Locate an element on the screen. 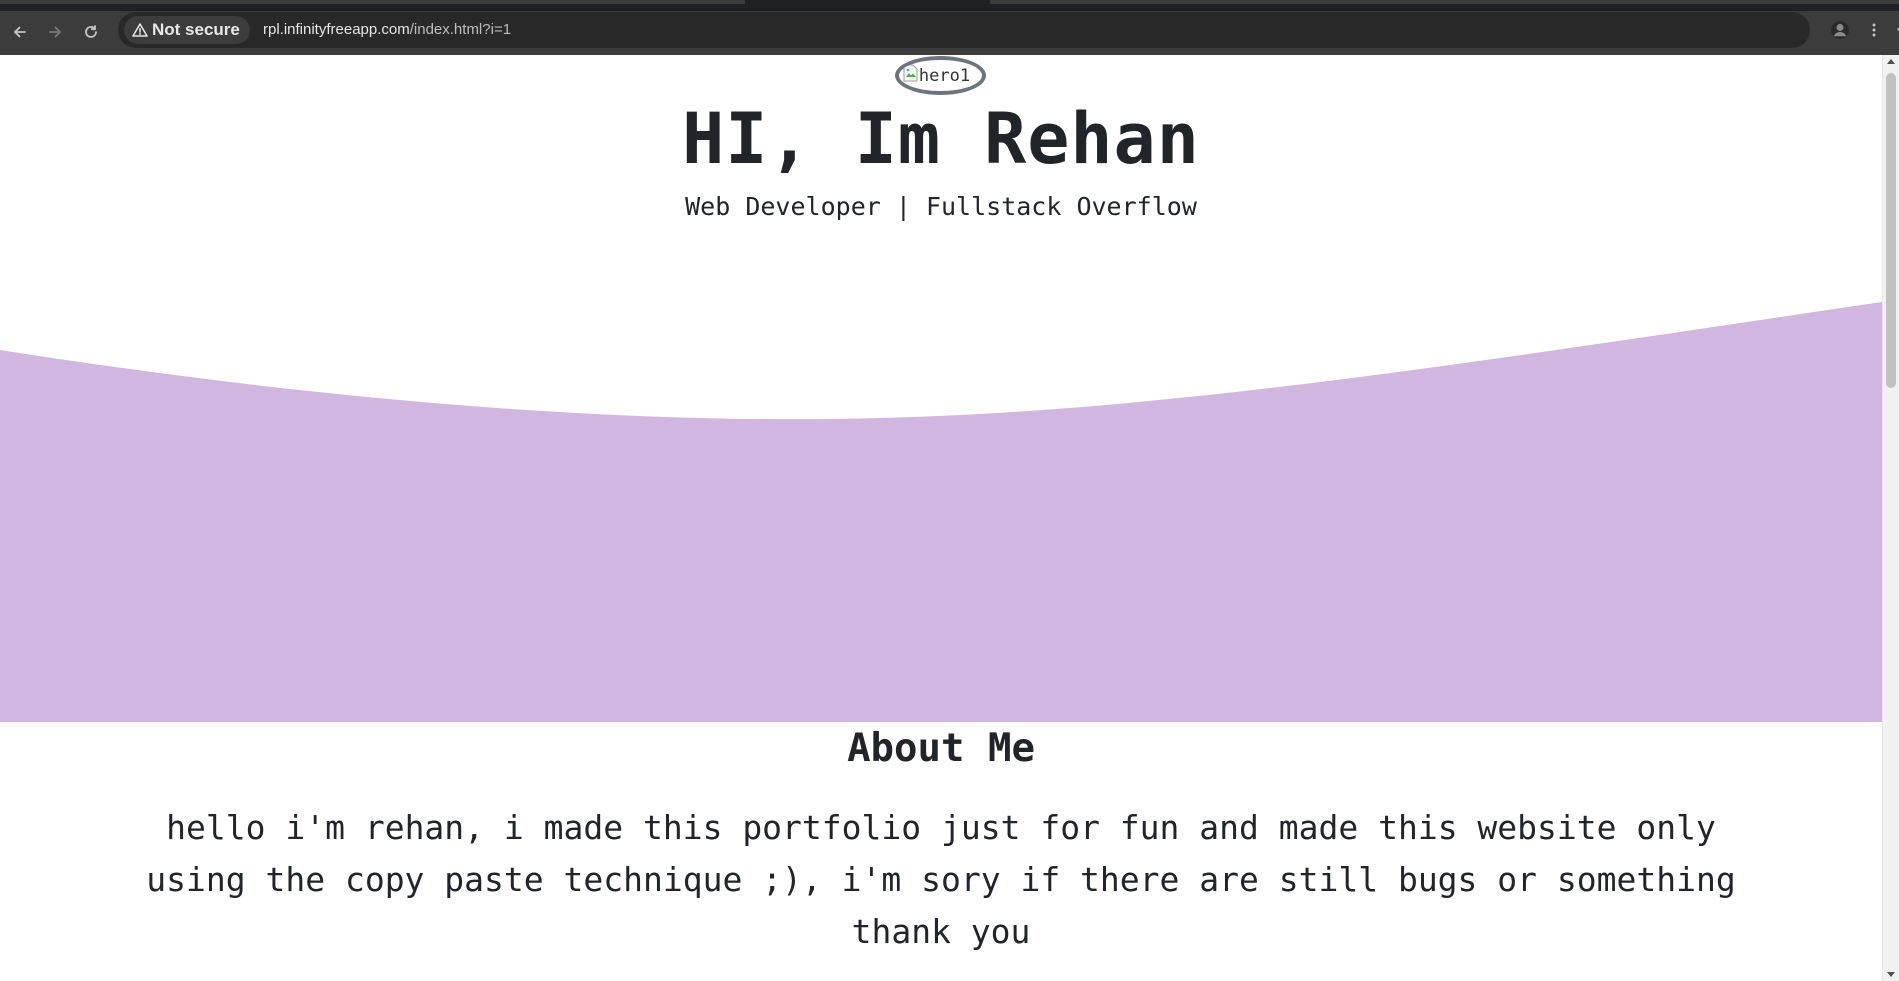 The image size is (1899, 981). kebab-menu-icon is located at coordinates (1874, 30).